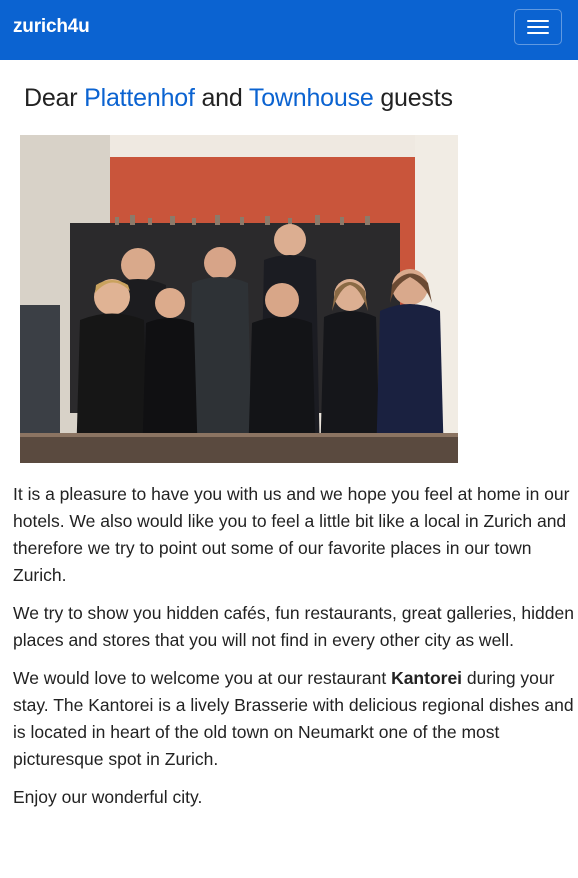 This screenshot has height=878, width=578. Describe the element at coordinates (108, 797) in the screenshot. I see `paragraph-enjoy: Enjoy our wonderful city.` at that location.